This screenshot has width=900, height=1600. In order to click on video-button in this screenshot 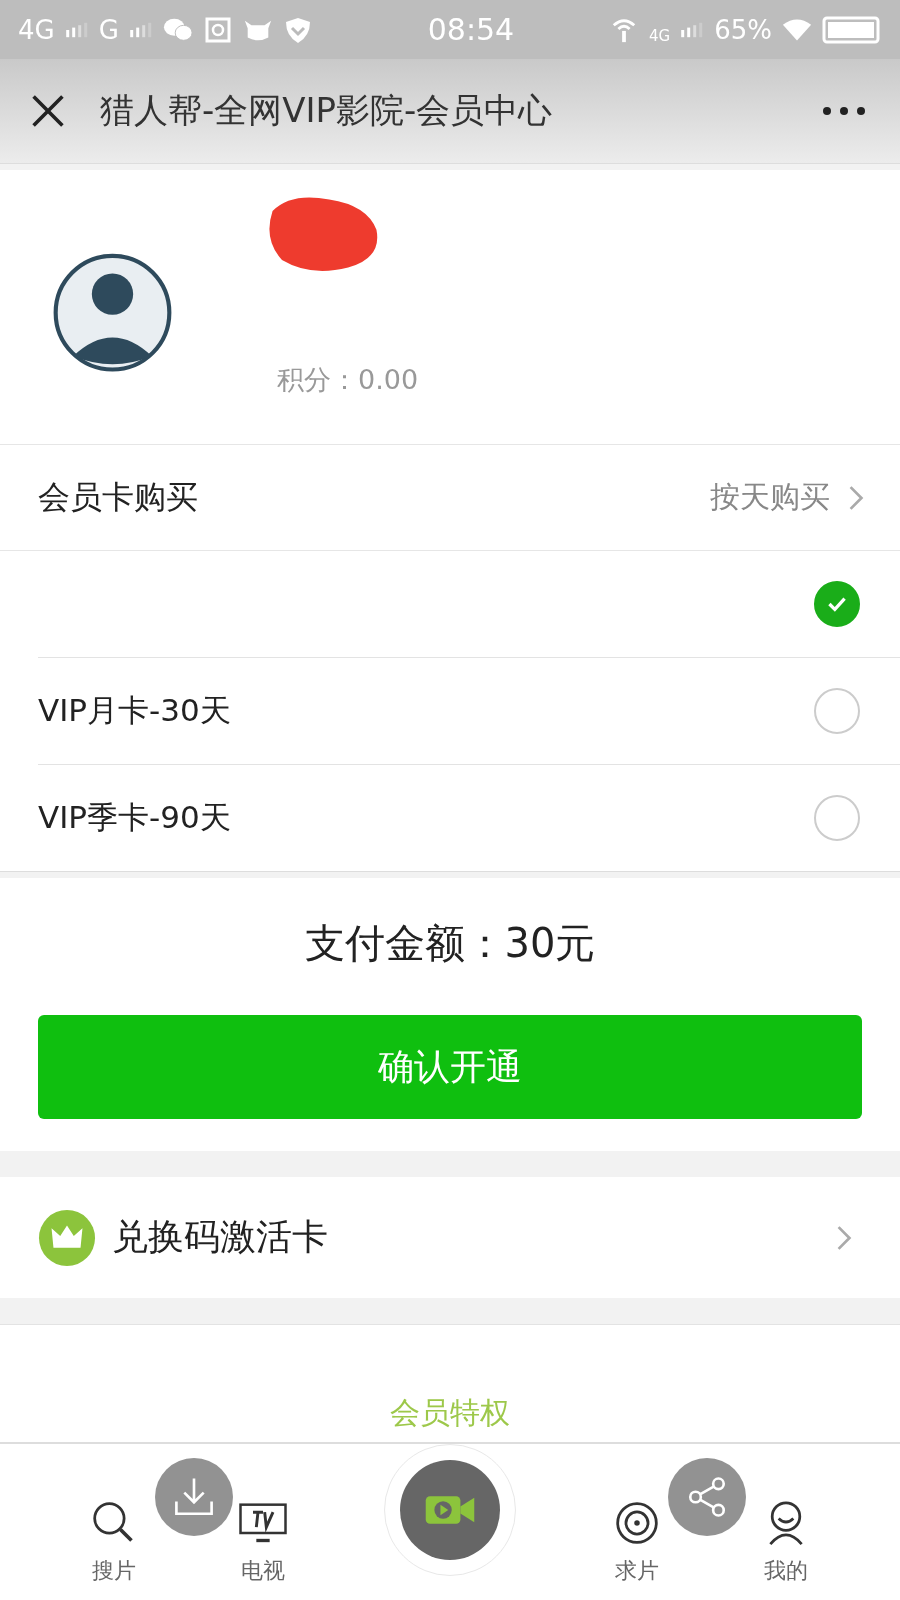, I will do `click(450, 1510)`.